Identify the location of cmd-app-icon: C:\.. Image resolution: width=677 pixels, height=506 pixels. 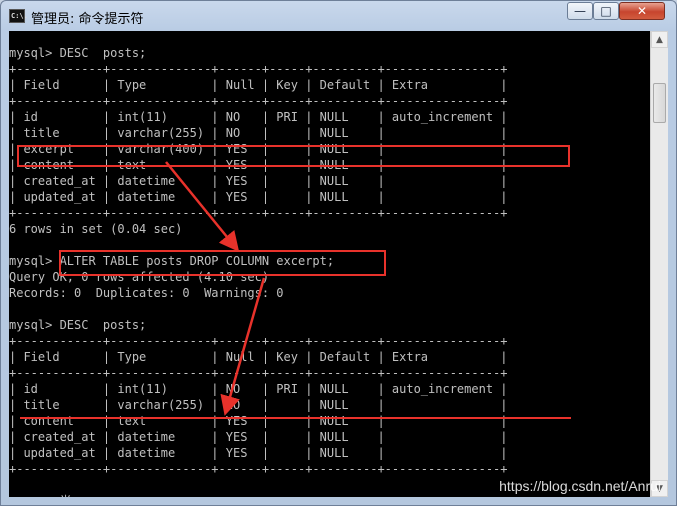
(18, 16).